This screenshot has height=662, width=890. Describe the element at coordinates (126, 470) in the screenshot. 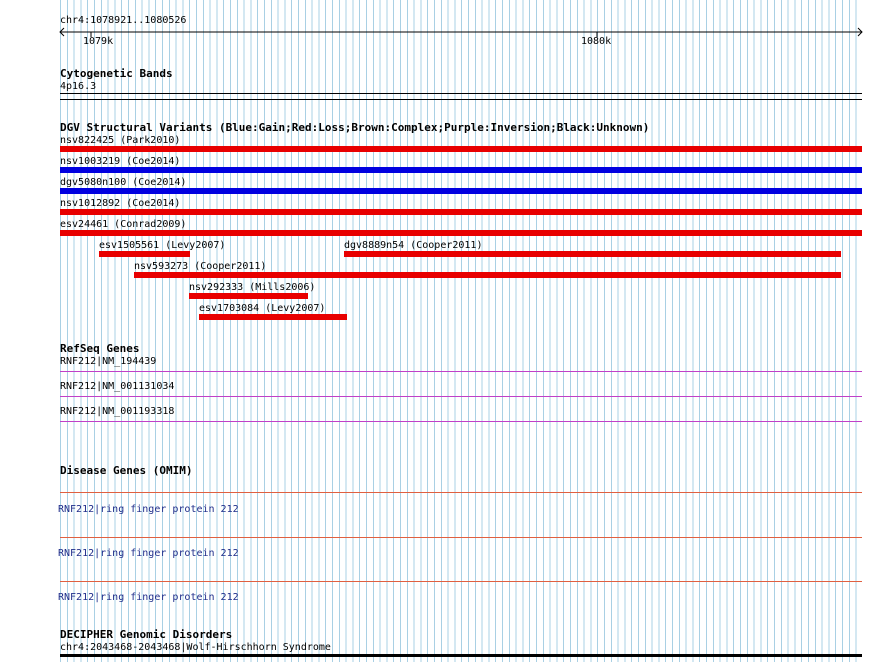

I see `omim-track-title: Disease Genes (OMIM)` at that location.